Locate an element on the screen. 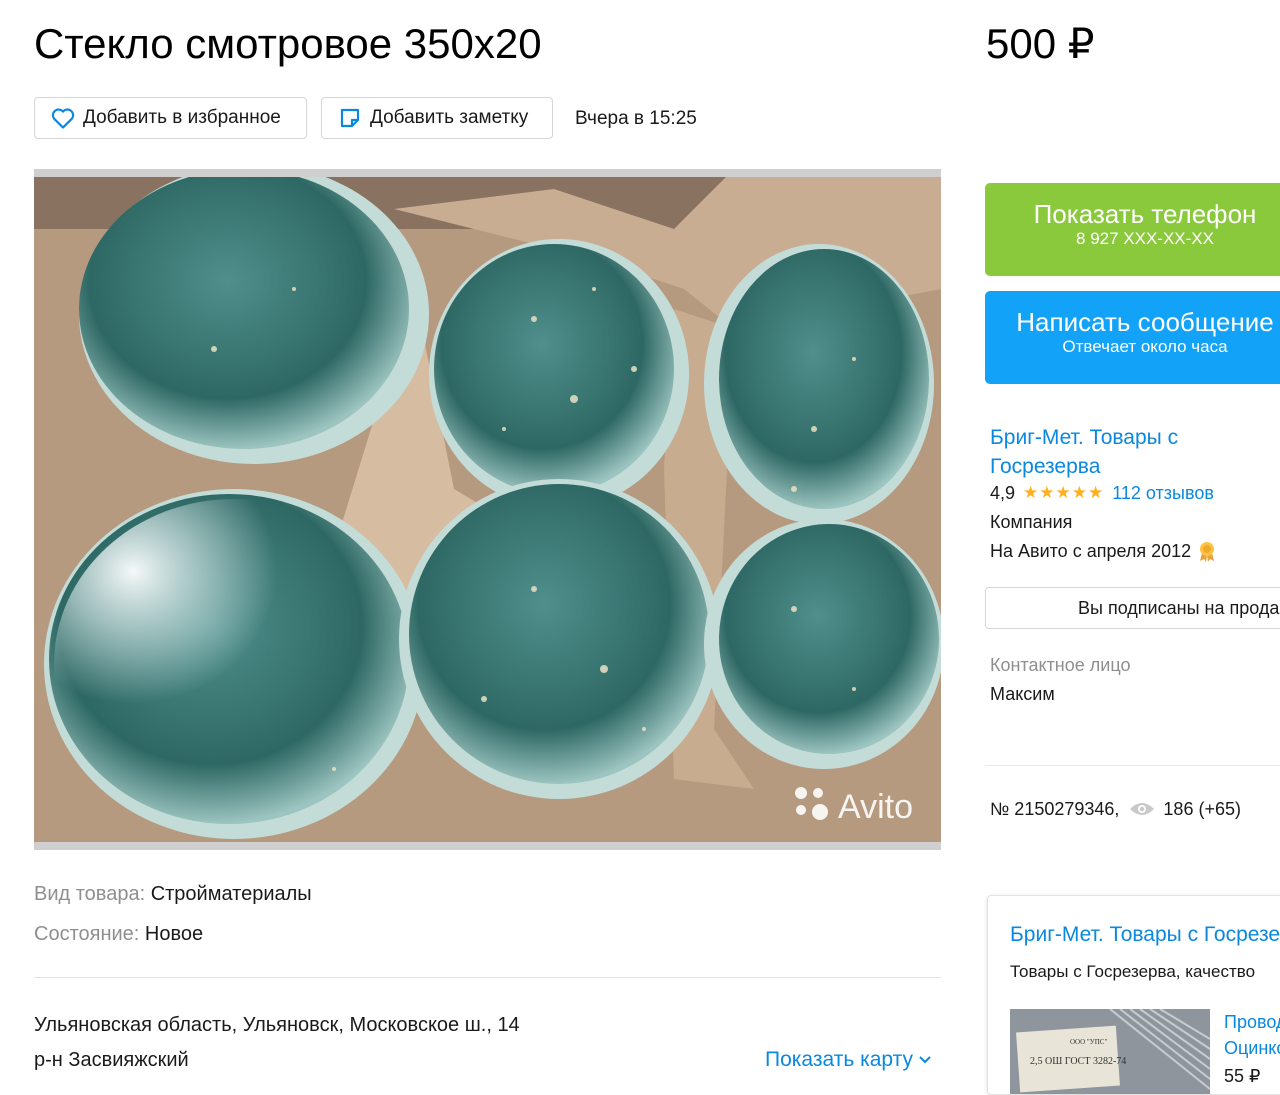 Image resolution: width=1280 pixels, height=1095 pixels. seller-type: Компания is located at coordinates (1031, 522).